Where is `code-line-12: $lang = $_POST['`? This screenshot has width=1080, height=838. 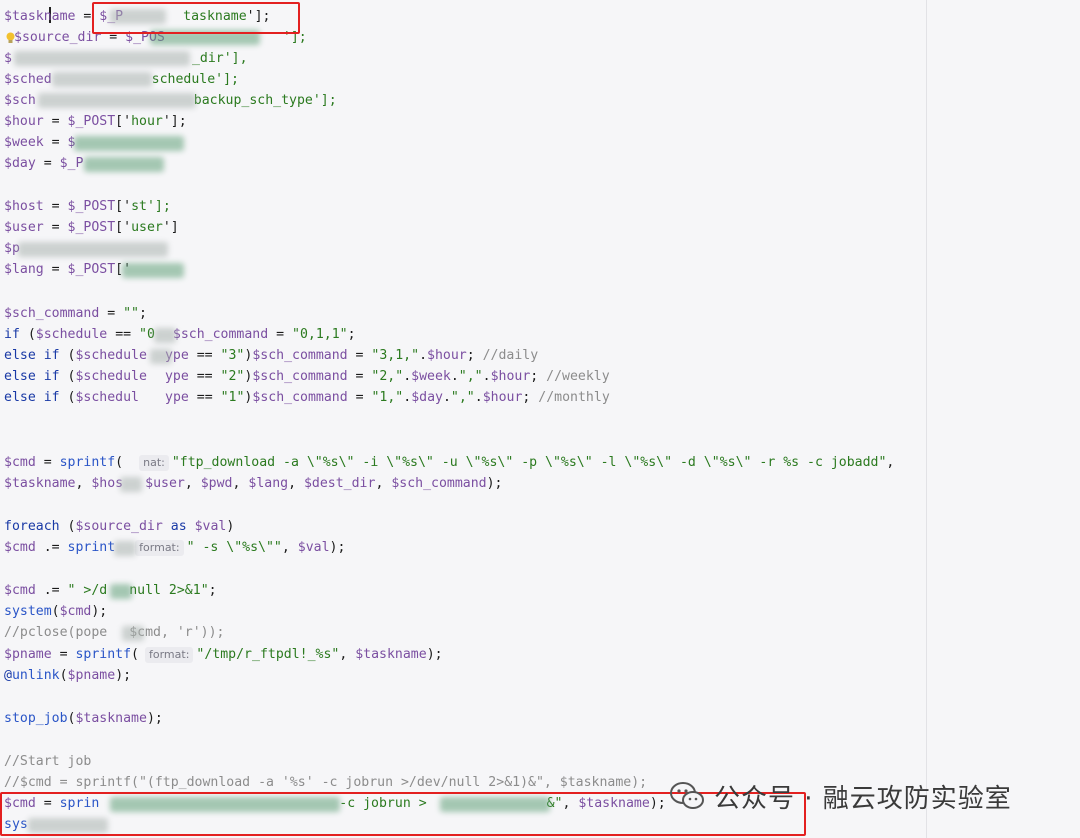
code-line-12: $lang = $_POST[' is located at coordinates (67, 269).